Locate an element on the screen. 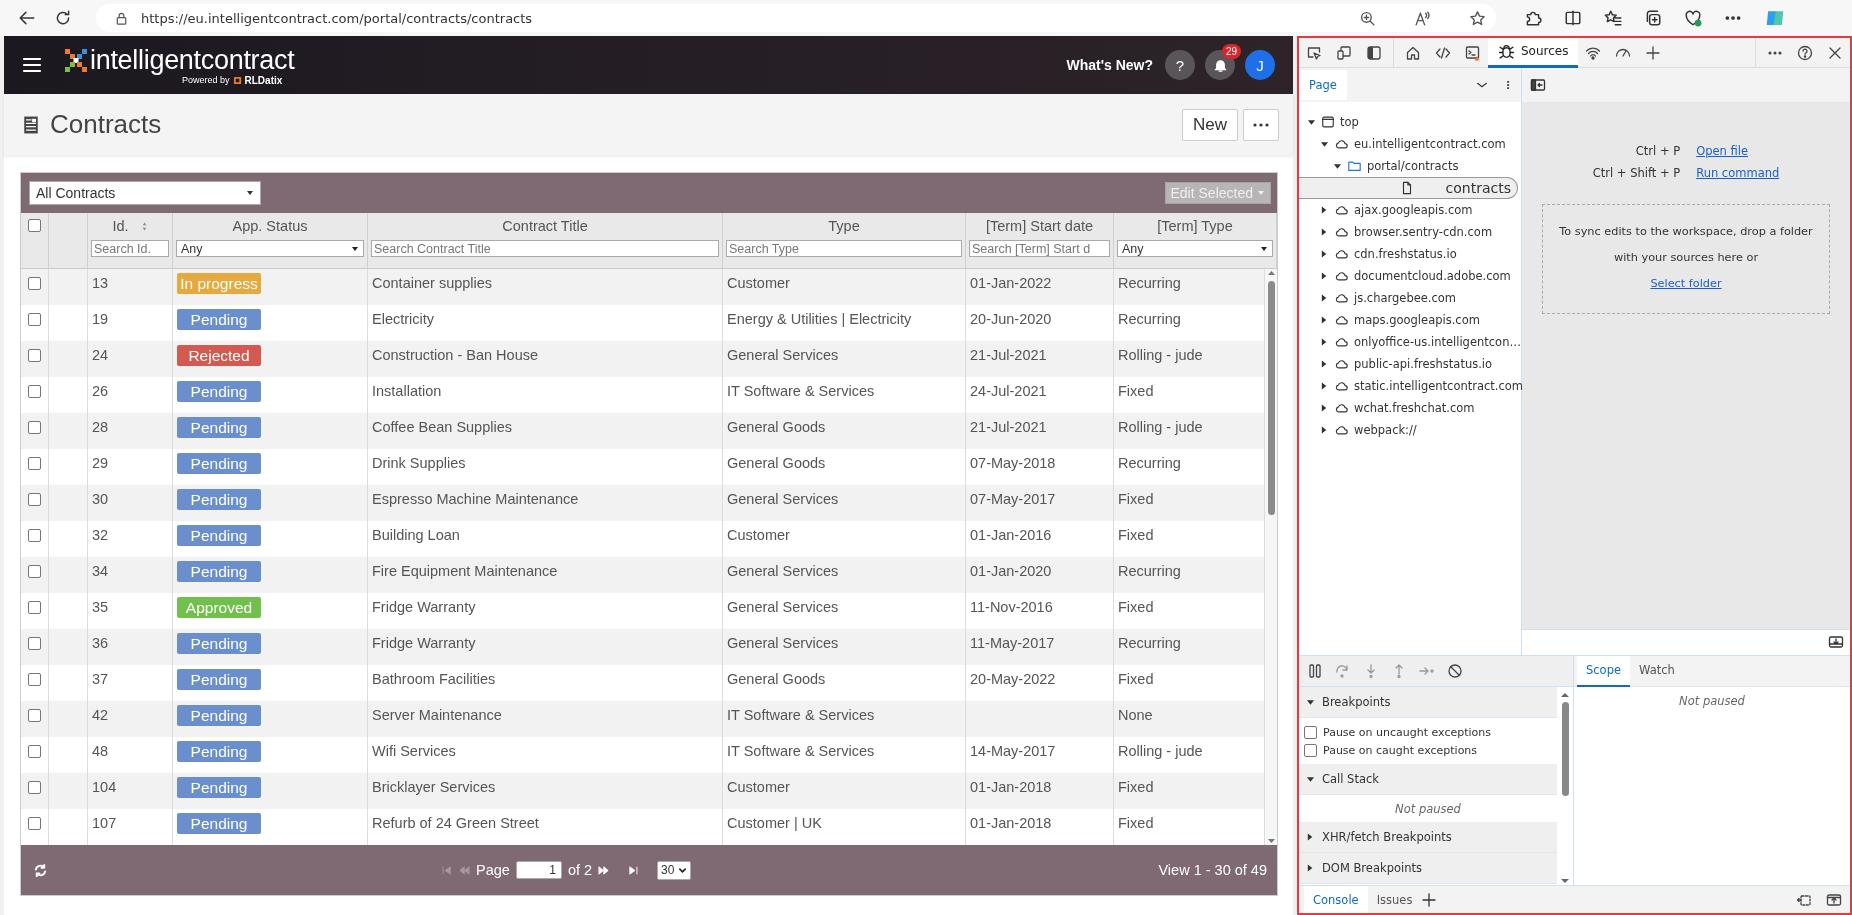 This screenshot has height=915, width=1852. zoom-in-icon is located at coordinates (1367, 18).